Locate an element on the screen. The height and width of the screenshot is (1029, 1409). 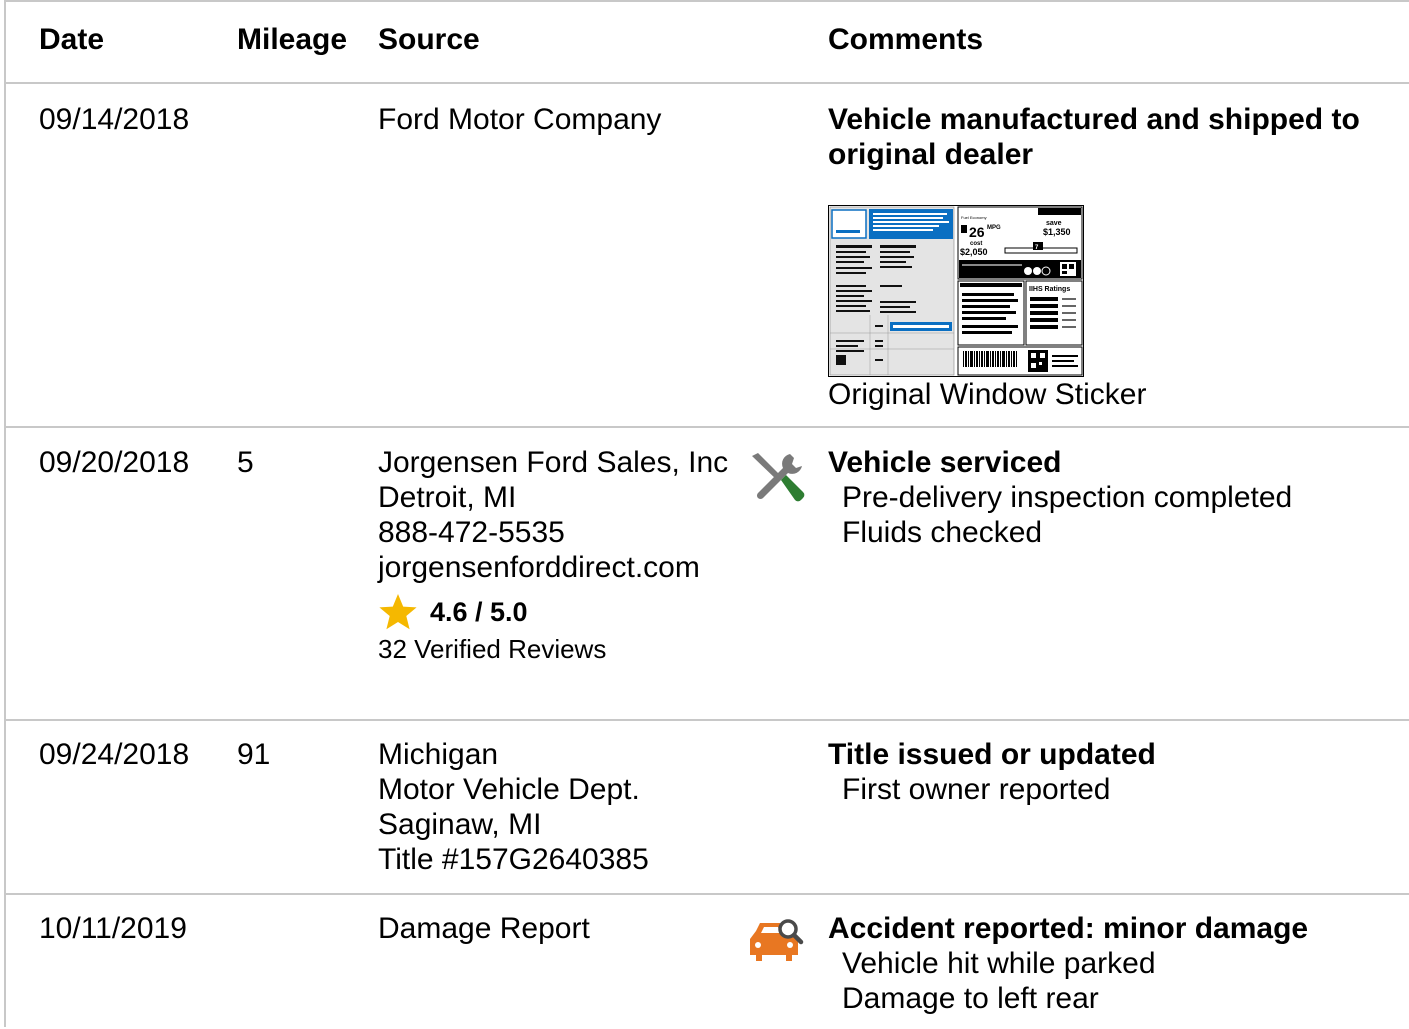
table-header: Date Mileage Source Comments is located at coordinates (707, 43).